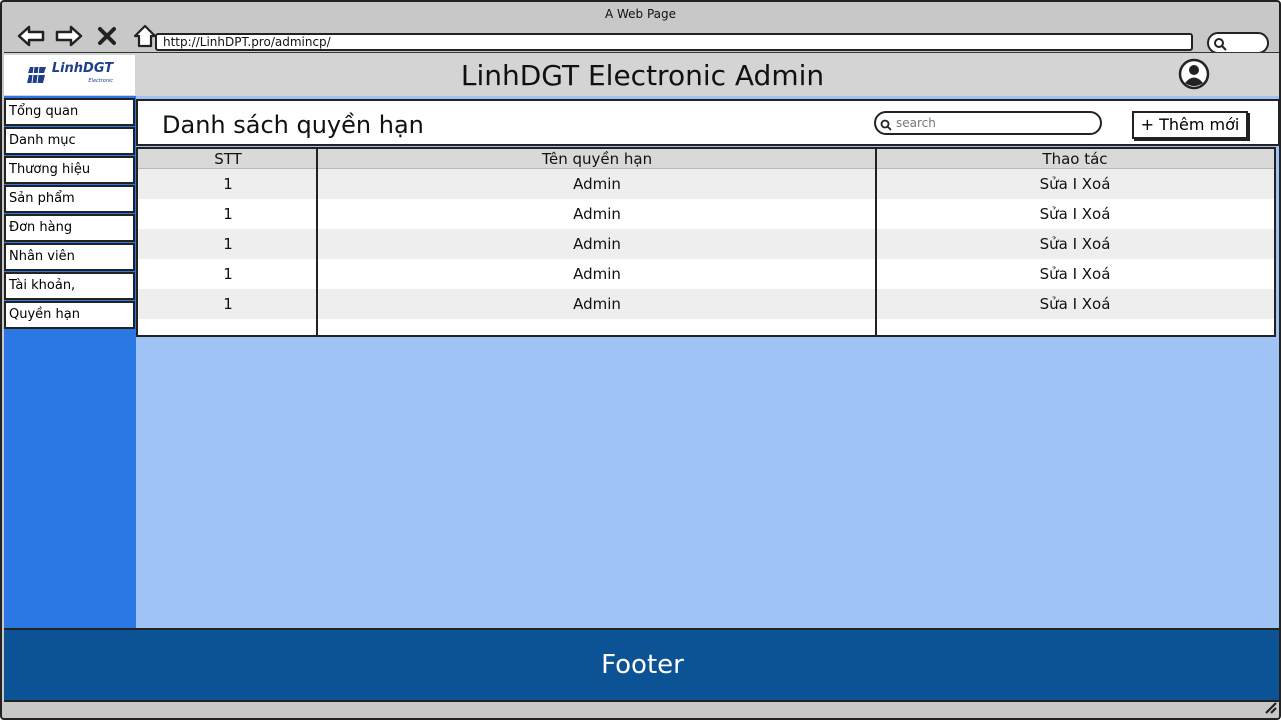  Describe the element at coordinates (31, 36) in the screenshot. I see `back-arrow-icon` at that location.